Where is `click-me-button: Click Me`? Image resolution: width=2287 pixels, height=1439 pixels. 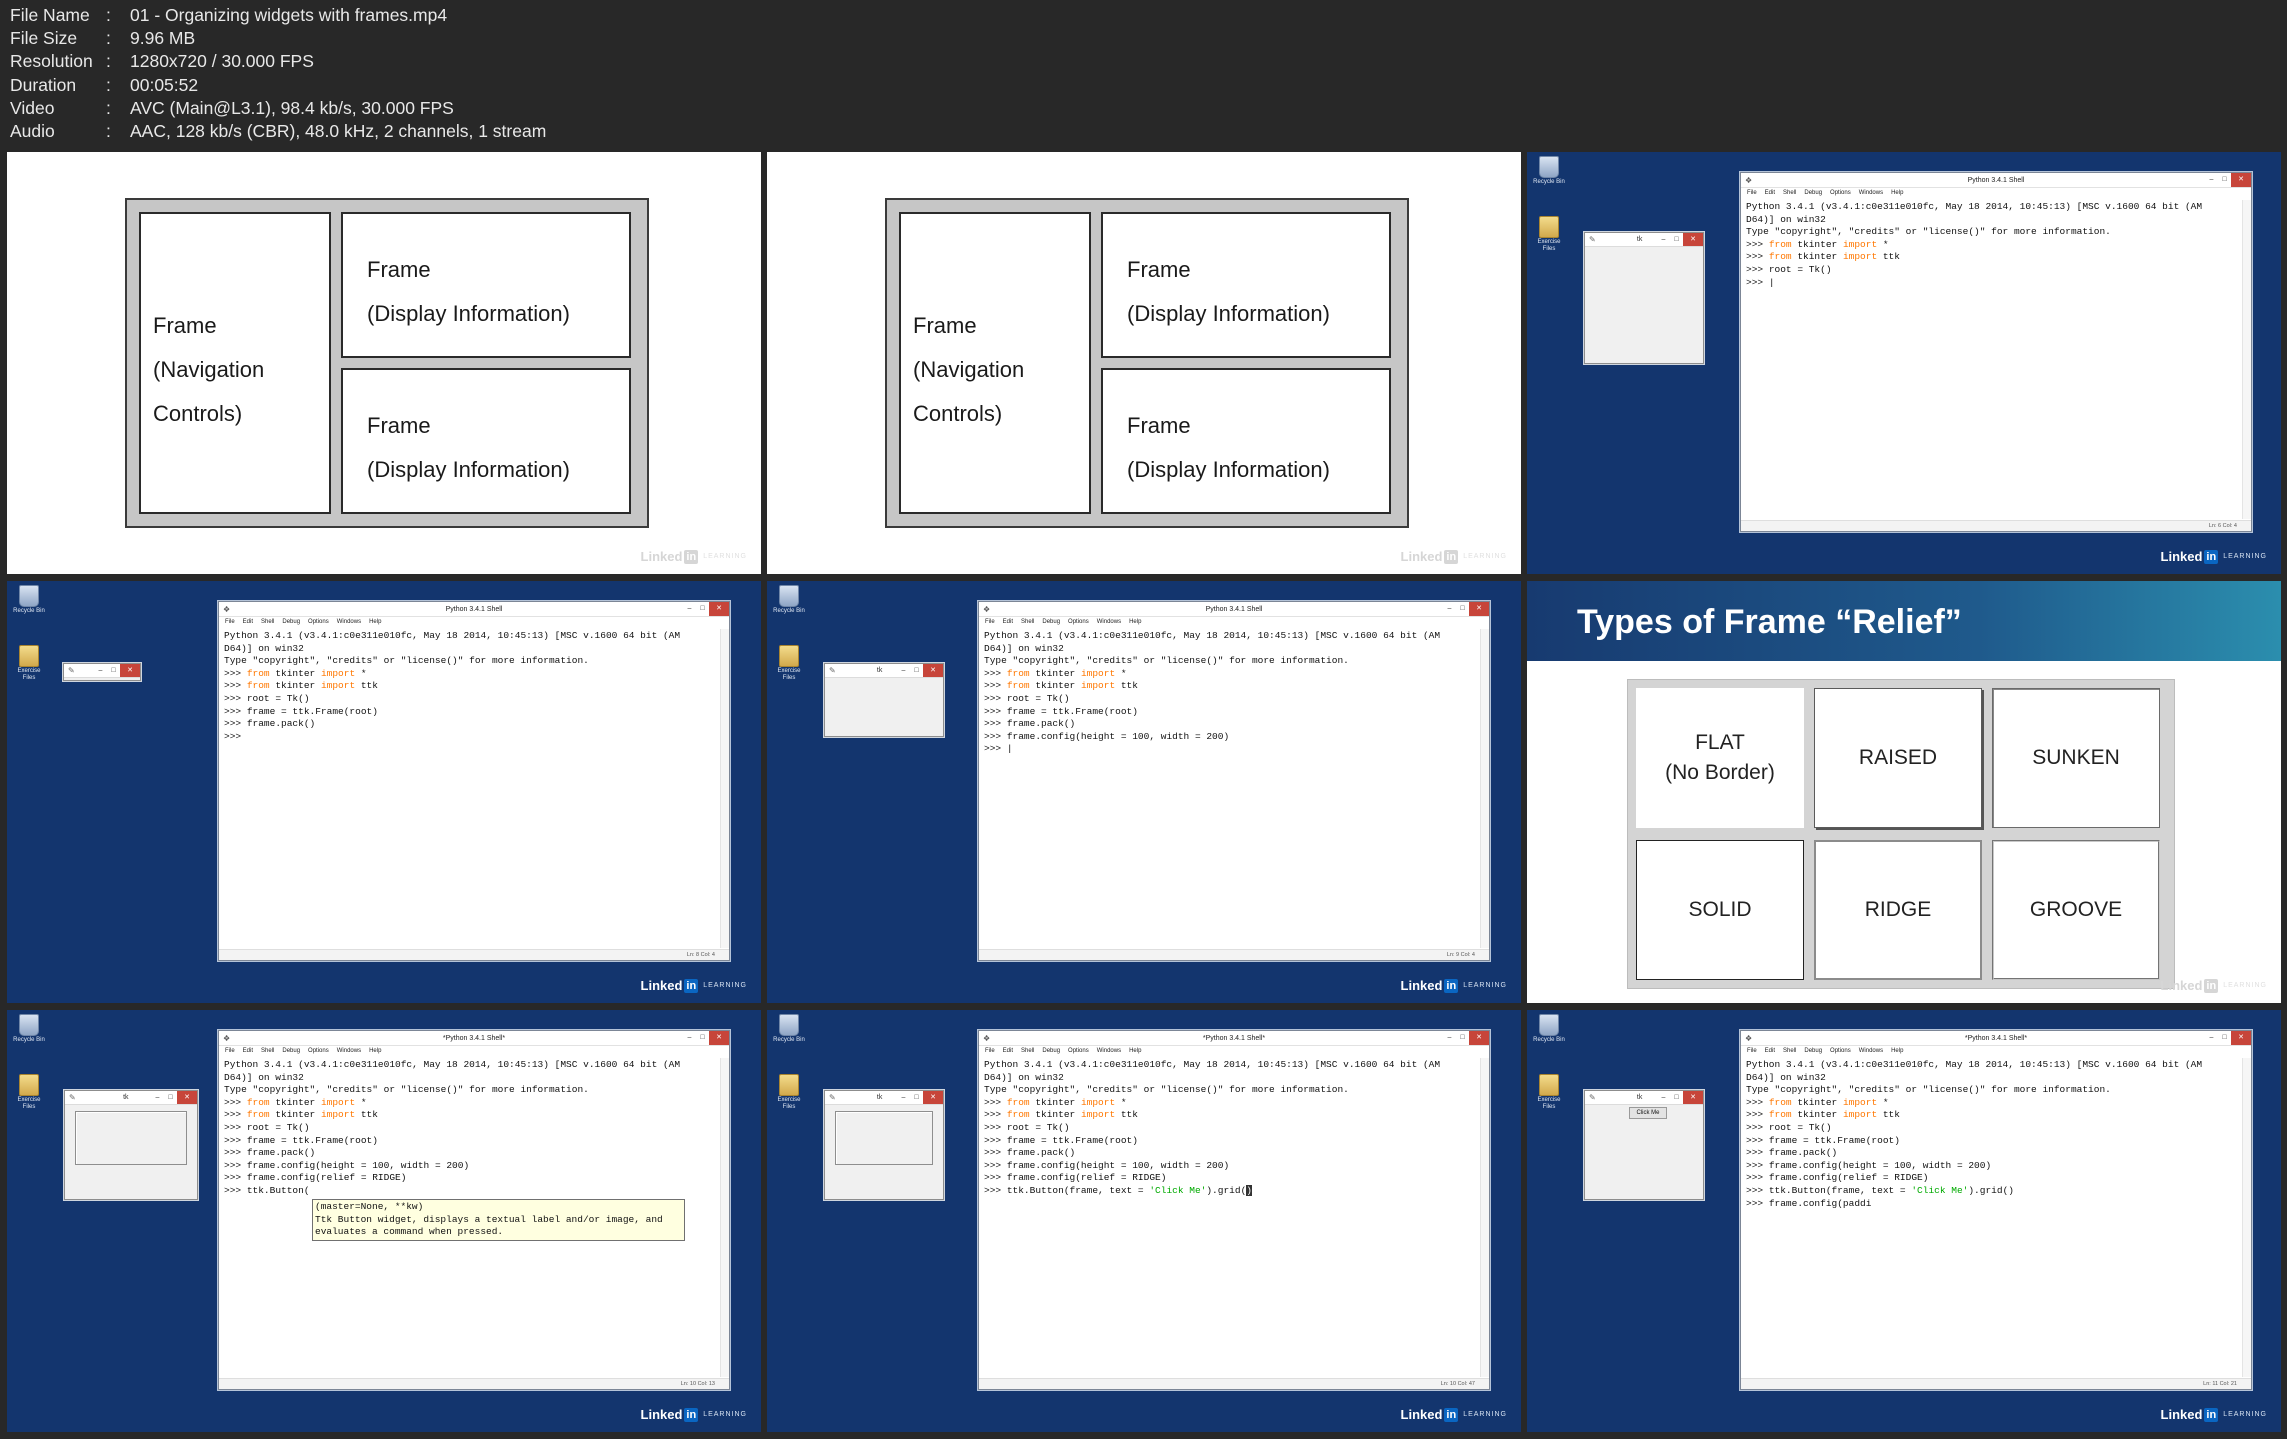 click-me-button: Click Me is located at coordinates (1648, 1113).